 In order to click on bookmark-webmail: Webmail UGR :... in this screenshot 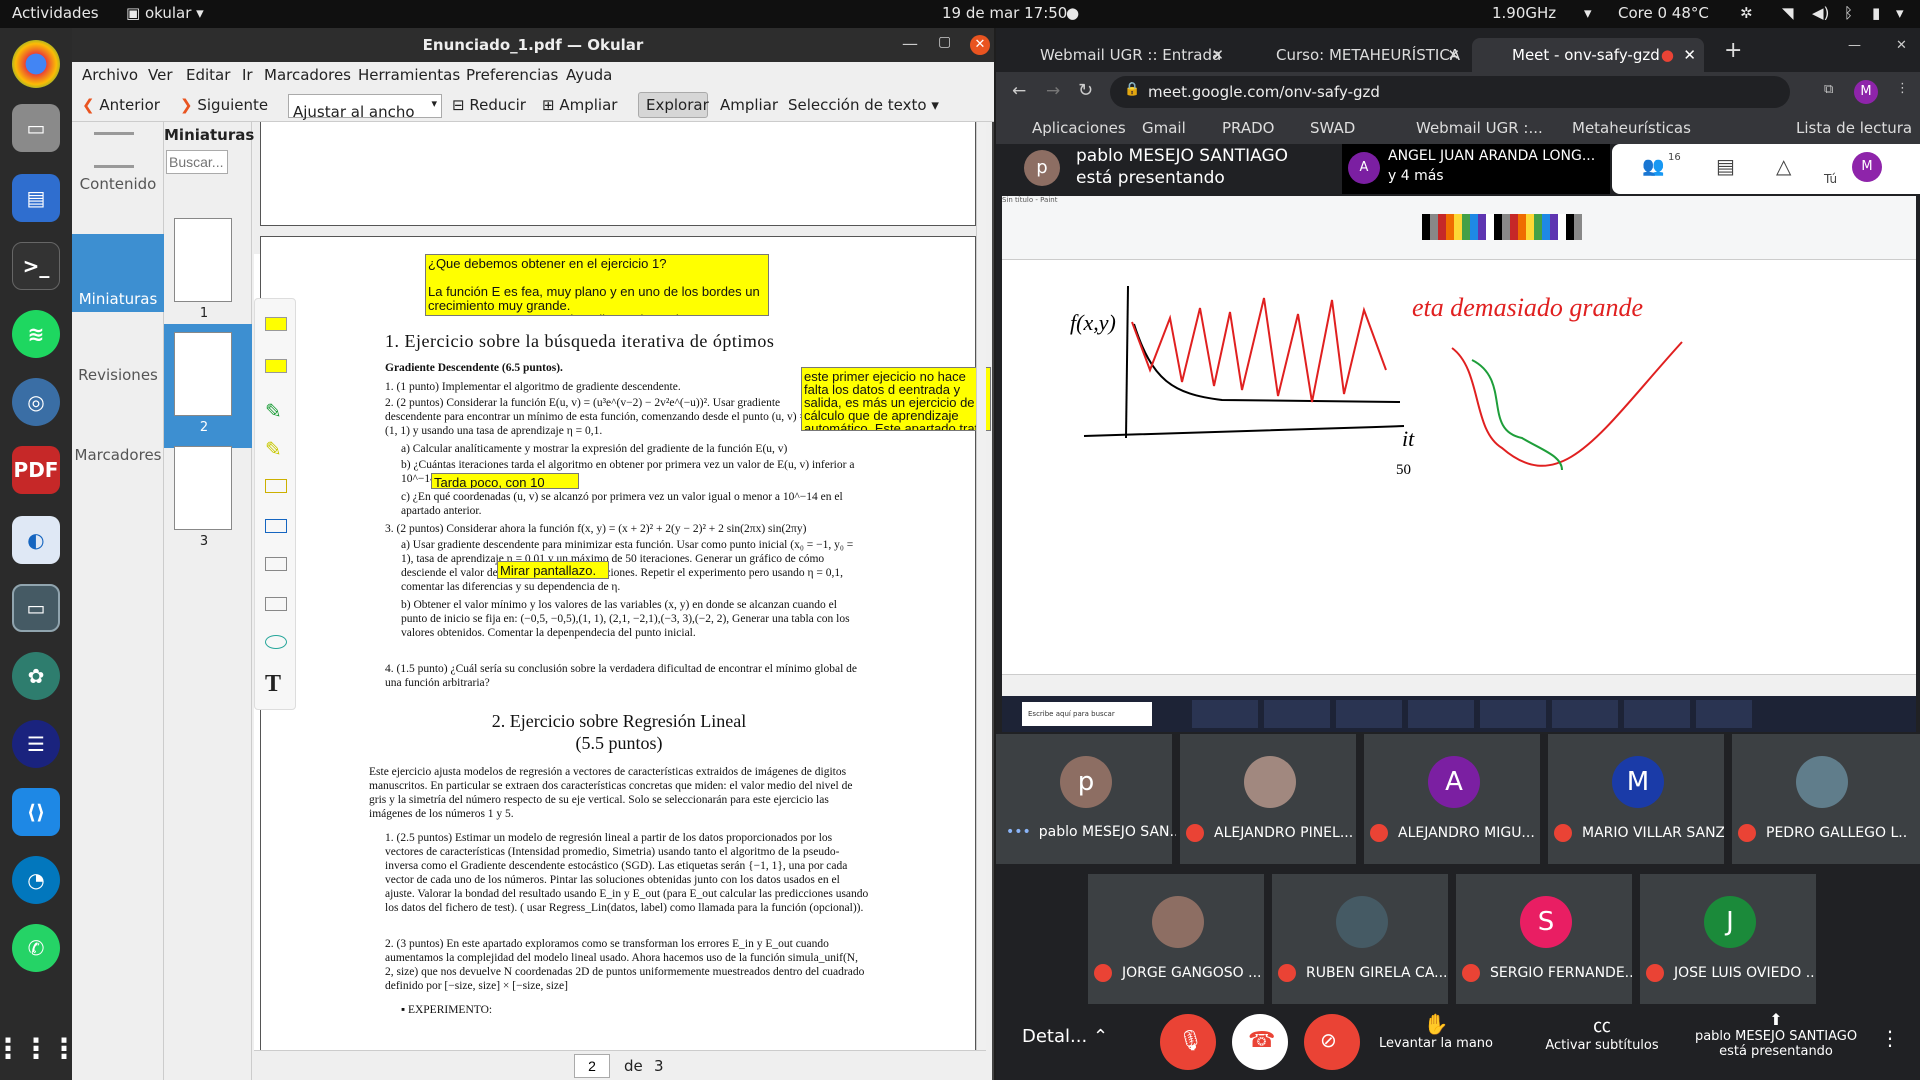, I will do `click(1479, 128)`.